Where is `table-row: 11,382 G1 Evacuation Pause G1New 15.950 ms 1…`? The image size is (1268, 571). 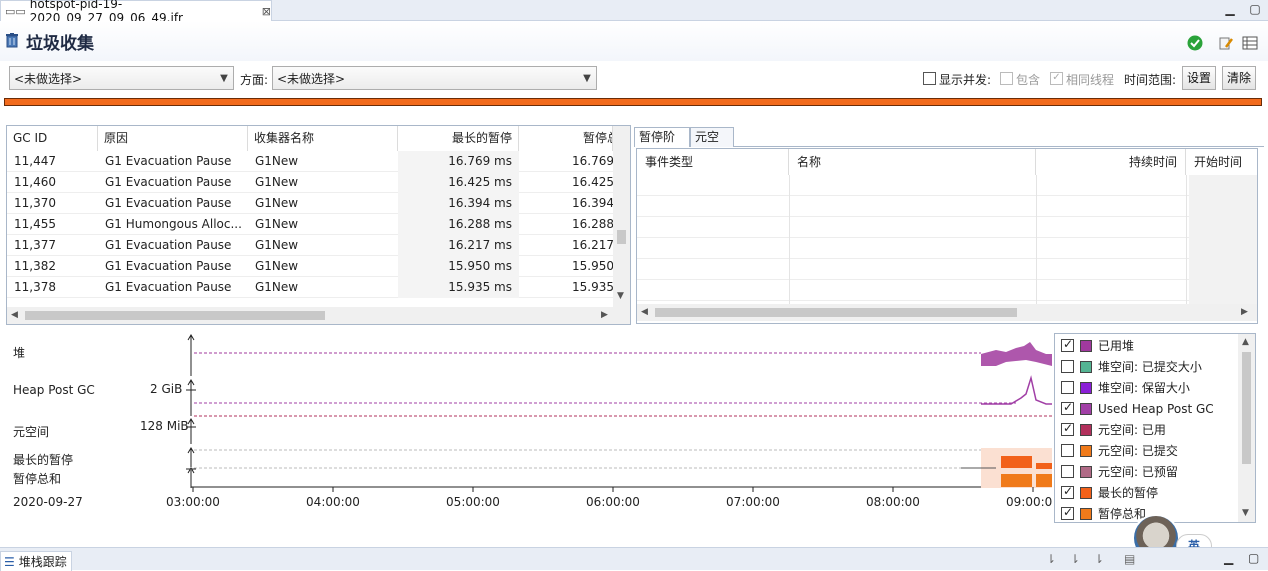
table-row: 11,382 G1 Evacuation Pause G1New 15.950 ms 1… is located at coordinates (310, 266).